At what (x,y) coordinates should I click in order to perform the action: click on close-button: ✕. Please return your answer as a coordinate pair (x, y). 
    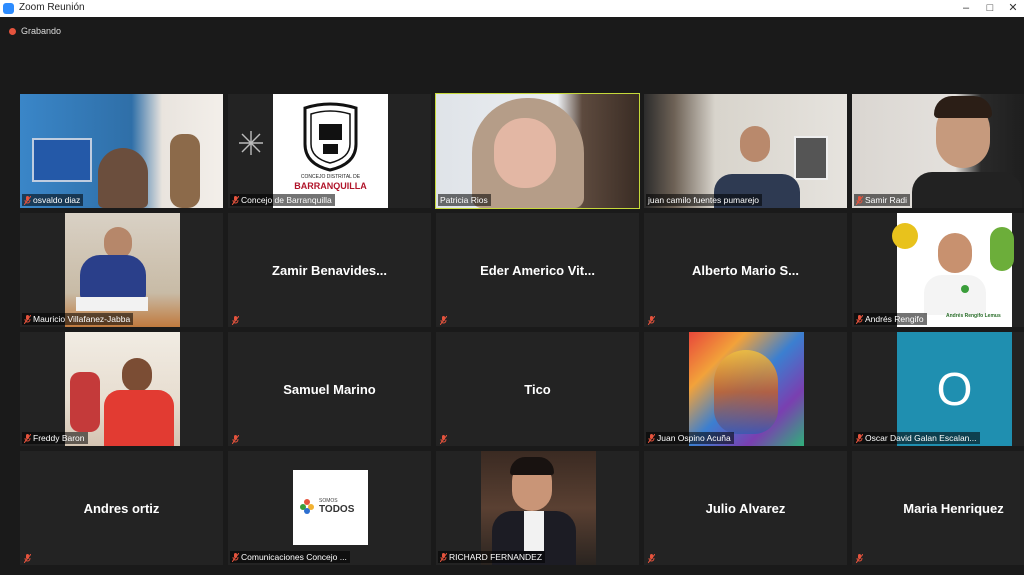
    Looking at the image, I should click on (1013, 8).